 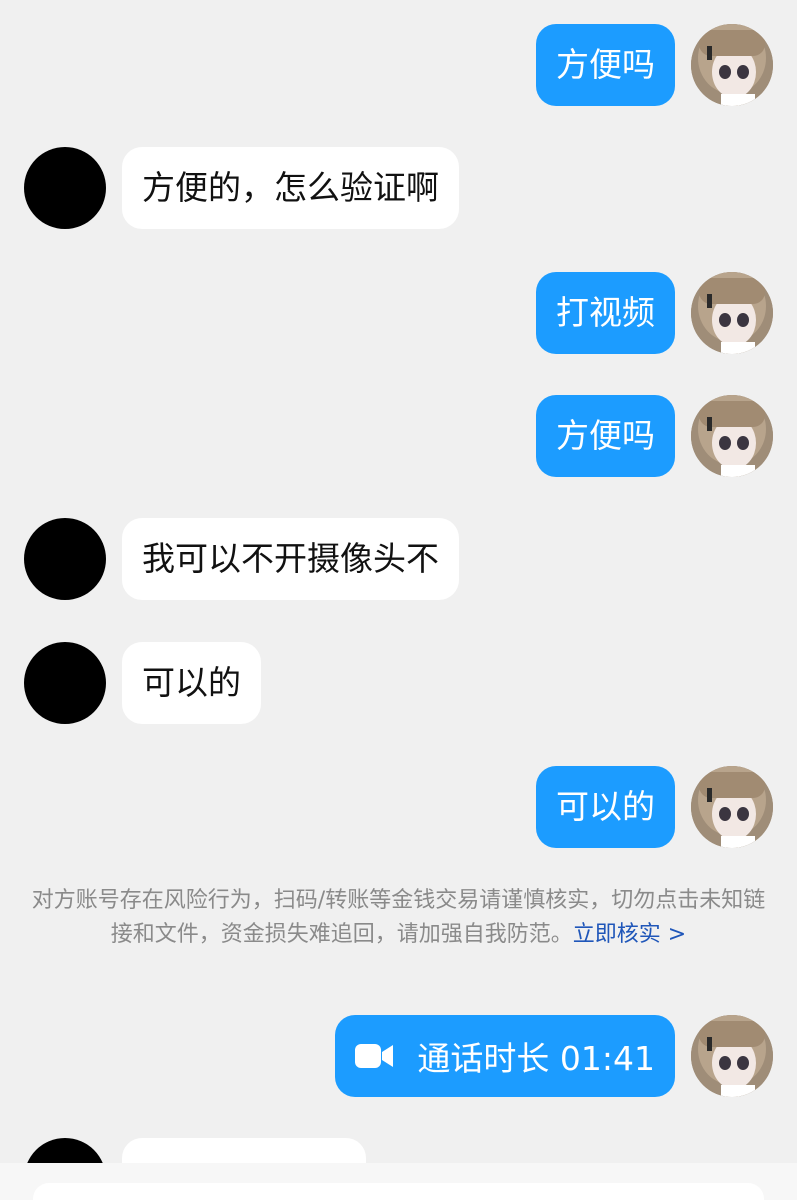 I want to click on message-input, so click(x=398, y=1191).